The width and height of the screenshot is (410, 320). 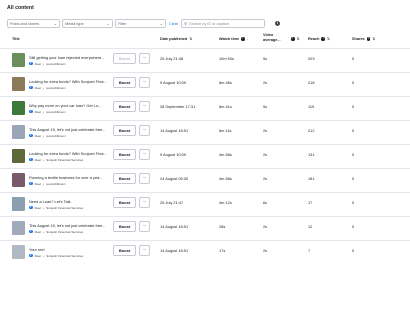 What do you see at coordinates (229, 39) in the screenshot?
I see `column-watch-label: Watch time` at bounding box center [229, 39].